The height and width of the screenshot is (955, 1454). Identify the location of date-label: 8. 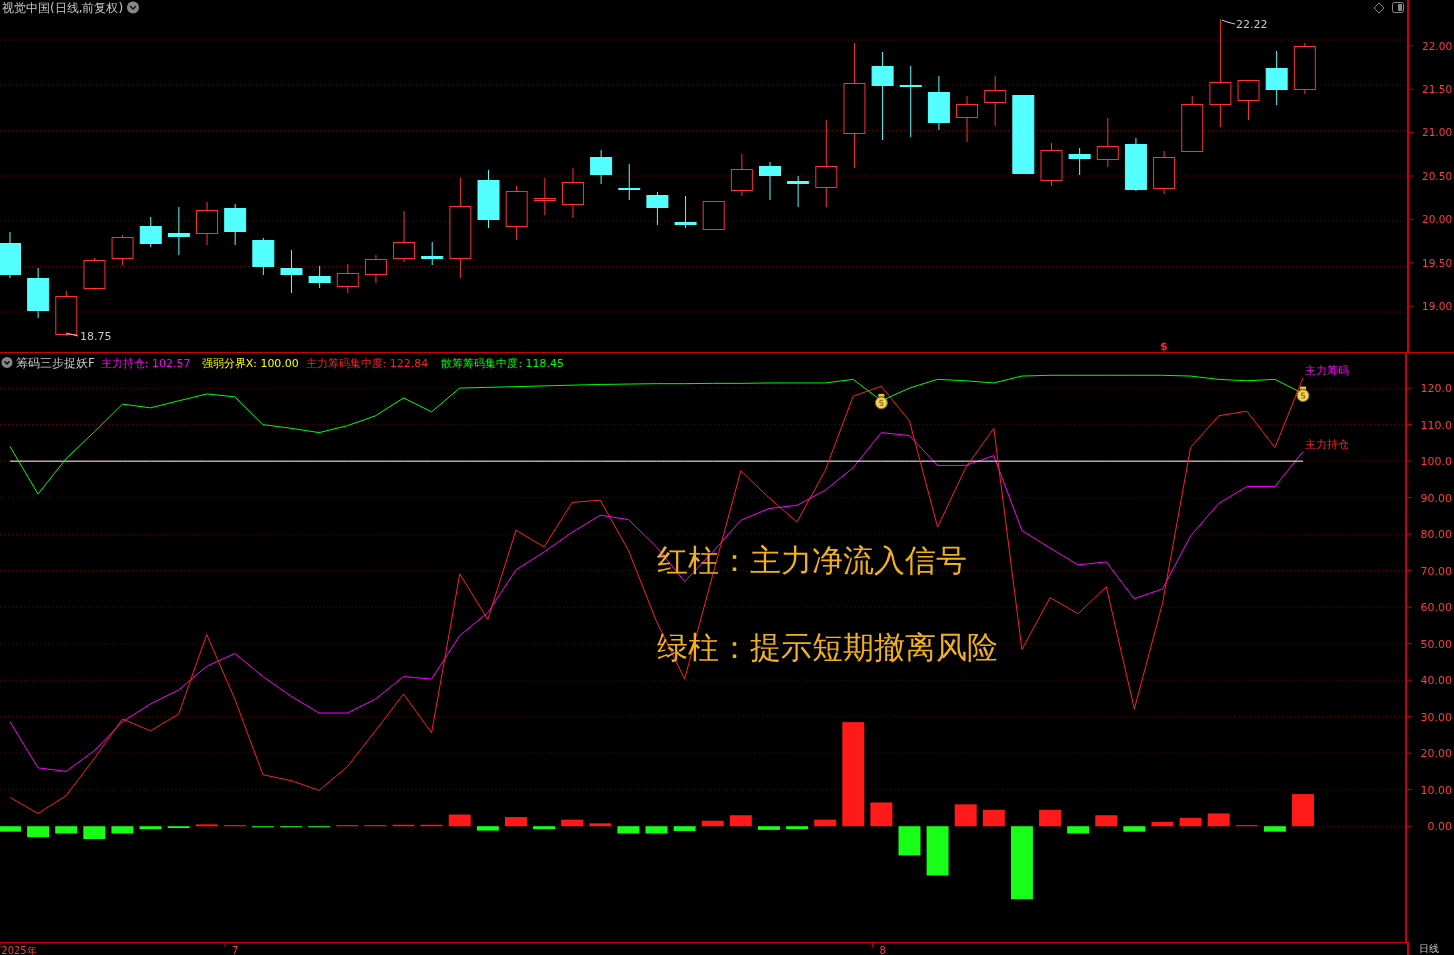
(882, 950).